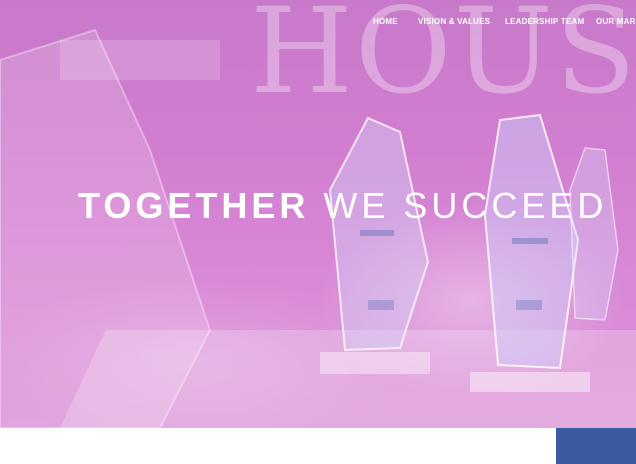 The width and height of the screenshot is (636, 464). What do you see at coordinates (616, 21) in the screenshot?
I see `nav-our-mark: OUR MARK` at bounding box center [616, 21].